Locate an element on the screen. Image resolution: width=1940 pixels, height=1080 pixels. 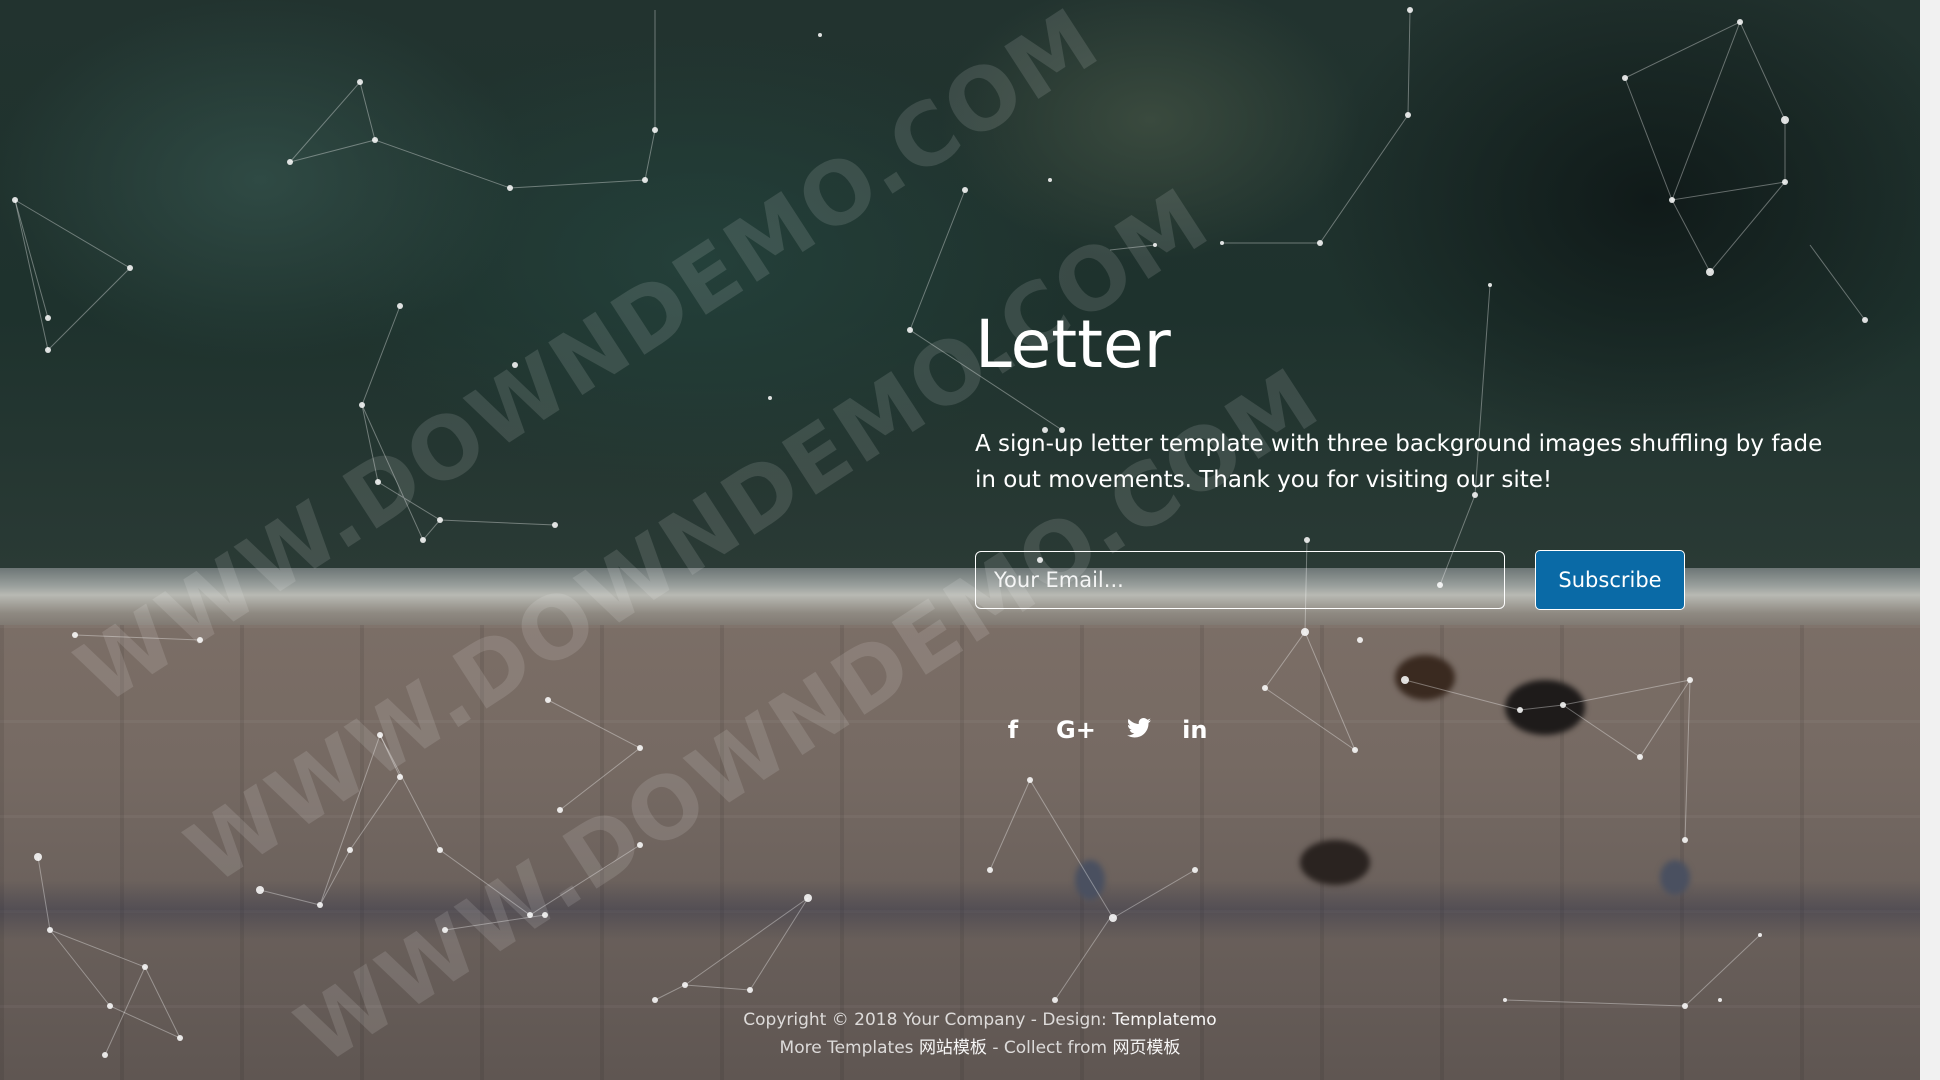
twitter-icon is located at coordinates (1139, 730).